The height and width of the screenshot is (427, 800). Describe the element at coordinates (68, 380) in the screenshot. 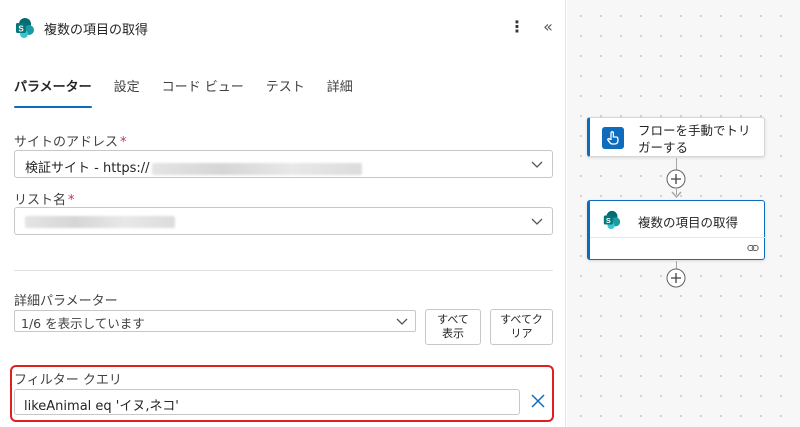

I see `filter-query-label: フィルター クエリ` at that location.